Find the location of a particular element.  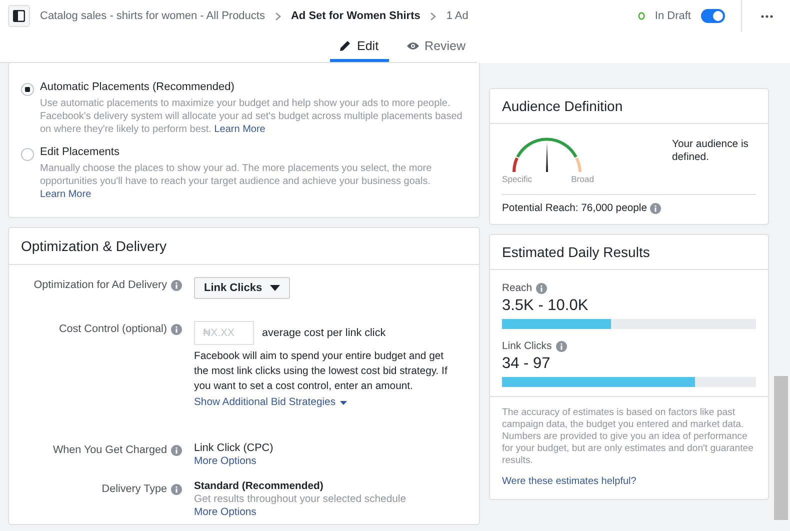

breadcrumb: 1 Ad is located at coordinates (457, 16).